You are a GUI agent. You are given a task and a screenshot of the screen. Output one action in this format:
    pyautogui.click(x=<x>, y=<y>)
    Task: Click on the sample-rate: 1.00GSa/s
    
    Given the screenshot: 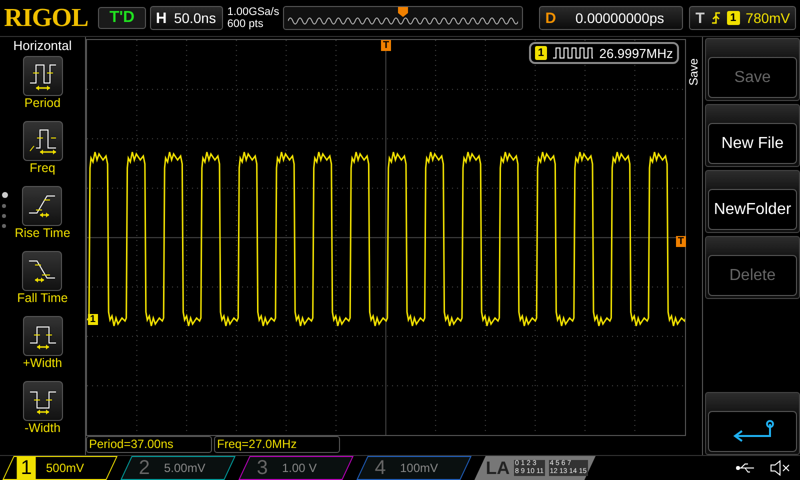 What is the action you would take?
    pyautogui.click(x=253, y=12)
    